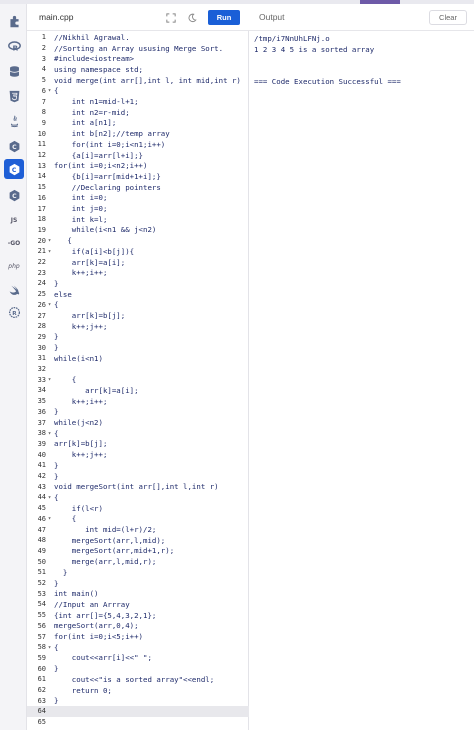 The height and width of the screenshot is (730, 474). I want to click on code-line: 8 int n2=r-mid;, so click(138, 112).